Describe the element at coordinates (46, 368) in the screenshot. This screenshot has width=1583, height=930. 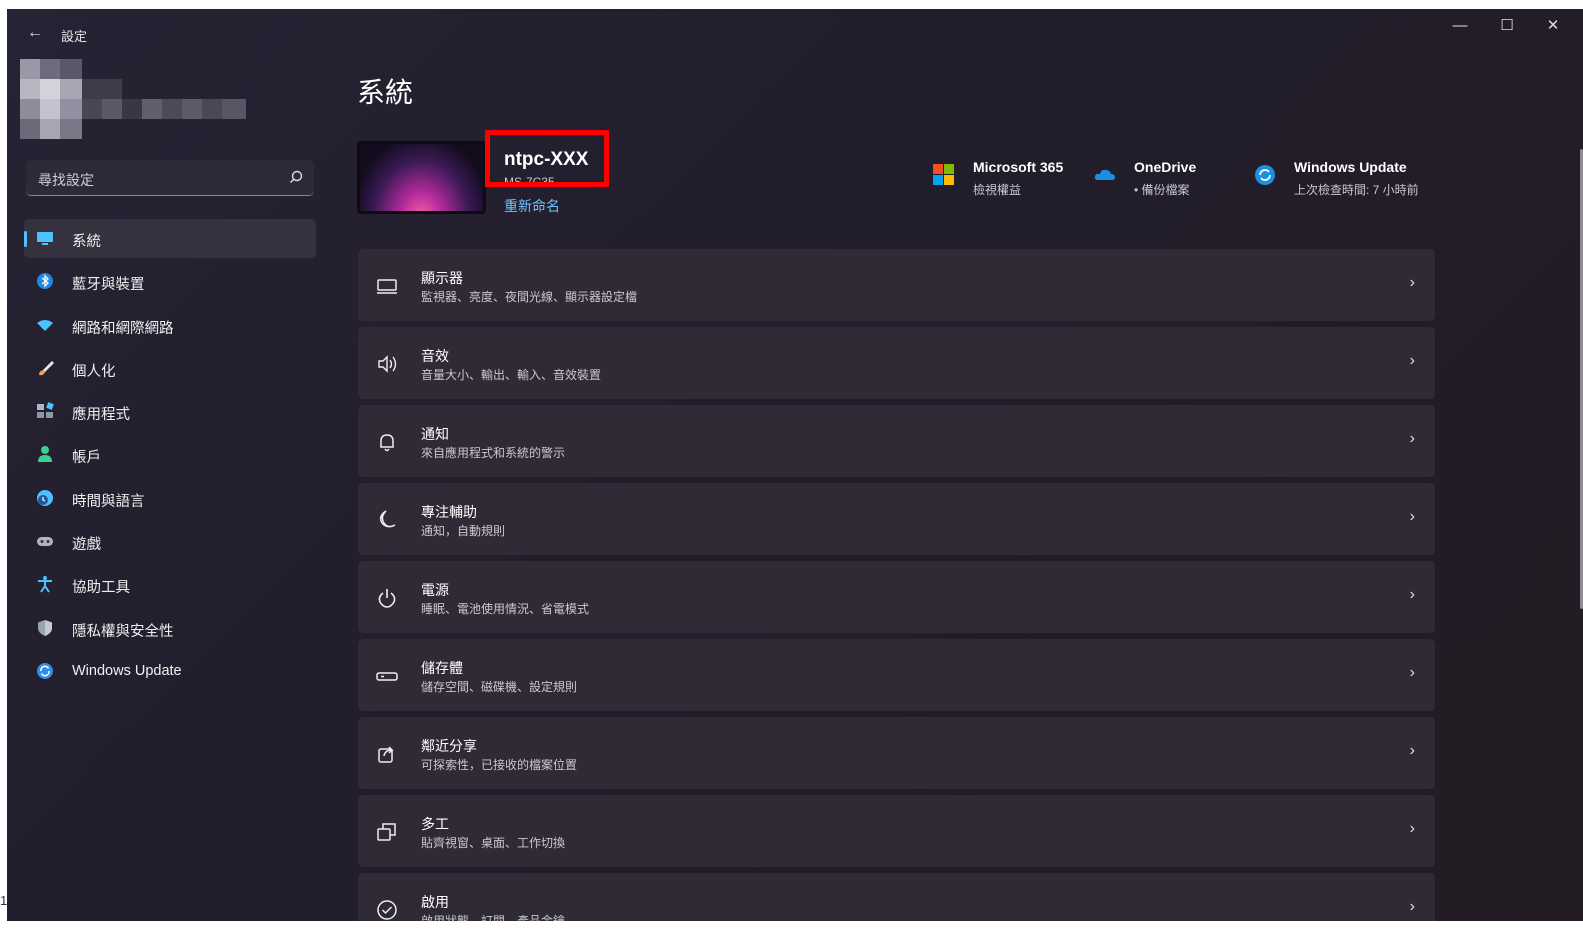
I see `brush-icon` at that location.